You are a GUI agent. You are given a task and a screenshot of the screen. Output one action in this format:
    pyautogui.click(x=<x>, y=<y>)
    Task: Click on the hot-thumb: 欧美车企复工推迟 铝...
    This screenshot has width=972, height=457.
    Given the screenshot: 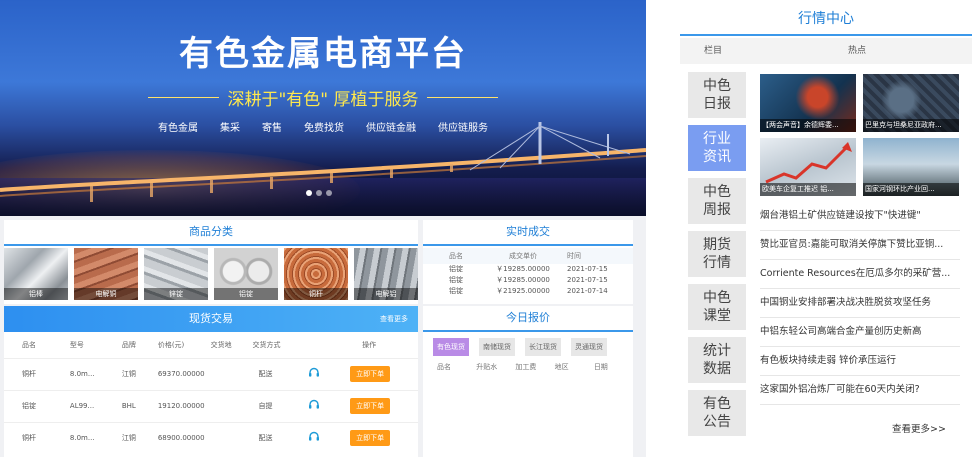 What is the action you would take?
    pyautogui.click(x=808, y=167)
    